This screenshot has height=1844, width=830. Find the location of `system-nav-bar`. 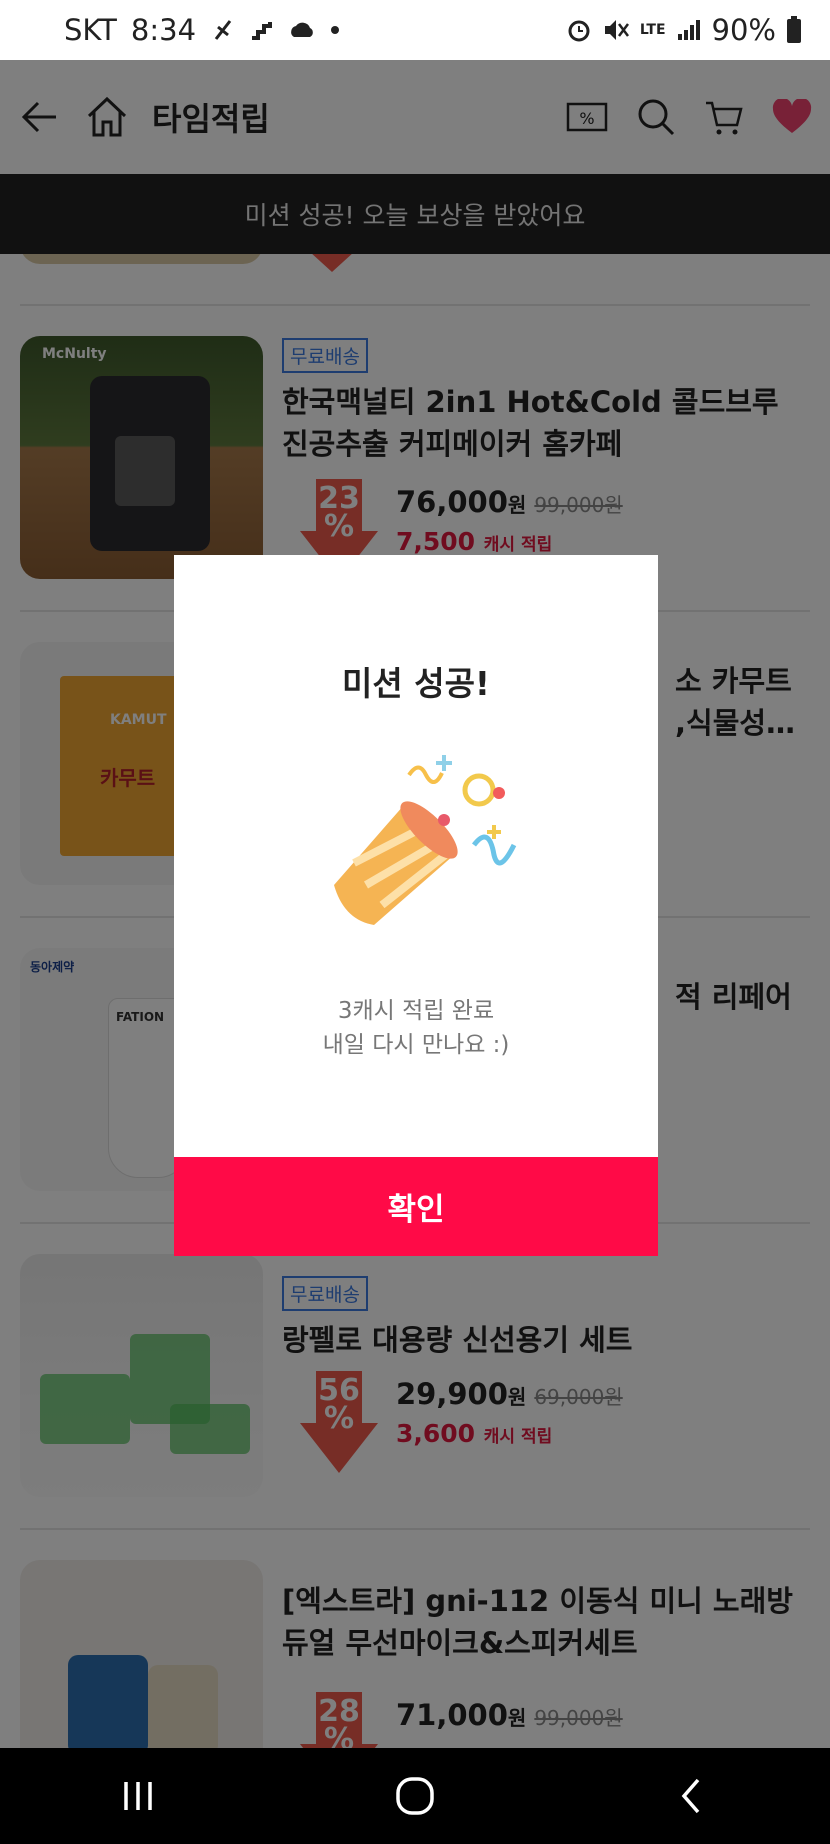

system-nav-bar is located at coordinates (415, 1796).